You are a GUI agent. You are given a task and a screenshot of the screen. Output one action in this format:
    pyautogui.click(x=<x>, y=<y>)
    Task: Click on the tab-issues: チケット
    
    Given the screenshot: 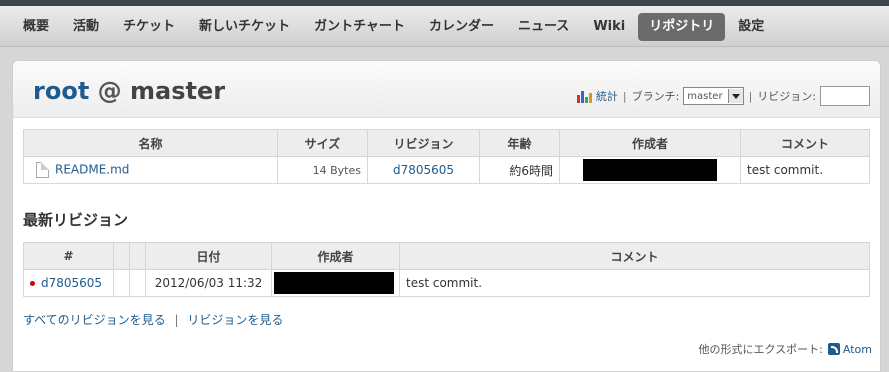 What is the action you would take?
    pyautogui.click(x=149, y=27)
    